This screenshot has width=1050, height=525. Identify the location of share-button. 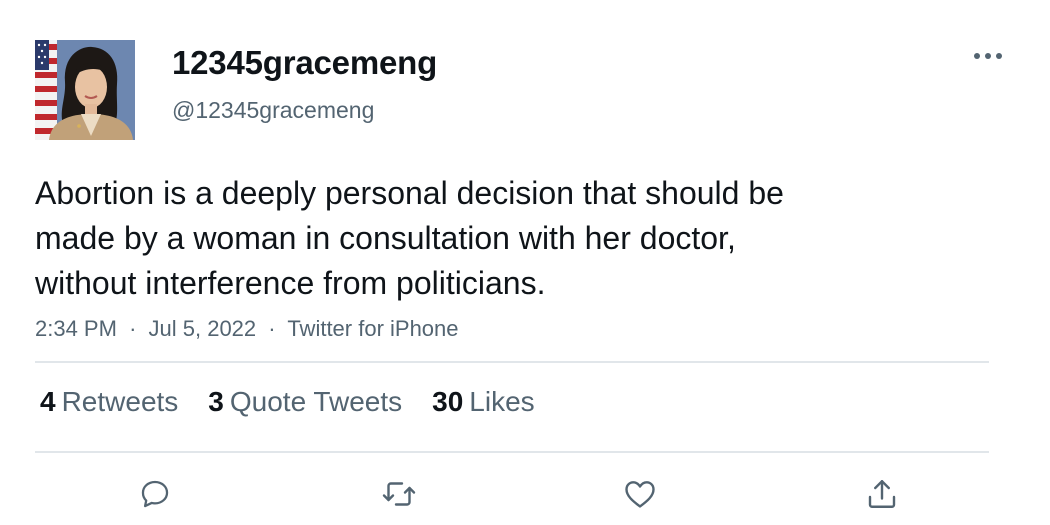
(882, 494).